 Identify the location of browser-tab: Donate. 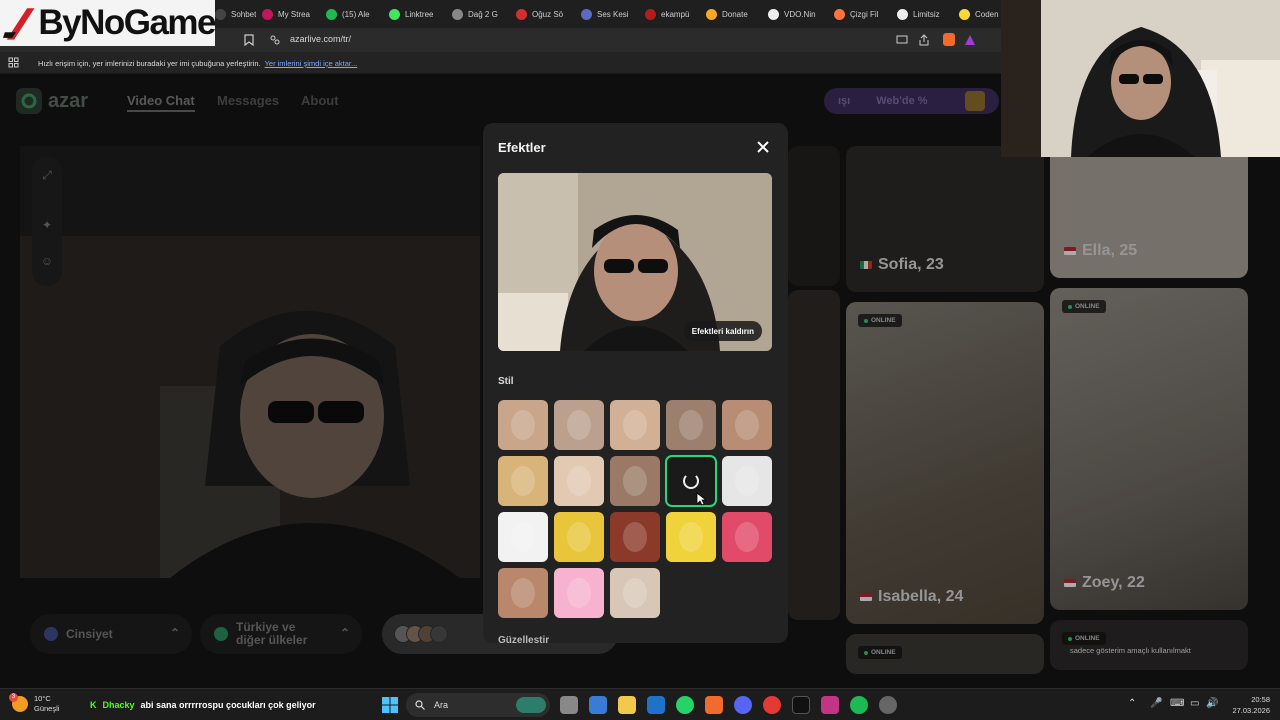
(727, 14).